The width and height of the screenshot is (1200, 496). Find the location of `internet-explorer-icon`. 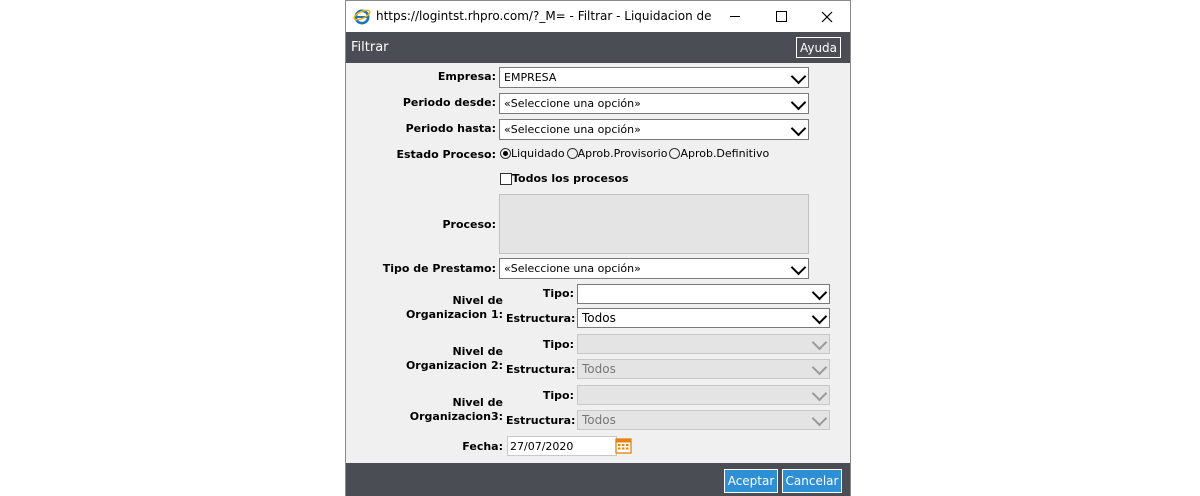

internet-explorer-icon is located at coordinates (362, 17).